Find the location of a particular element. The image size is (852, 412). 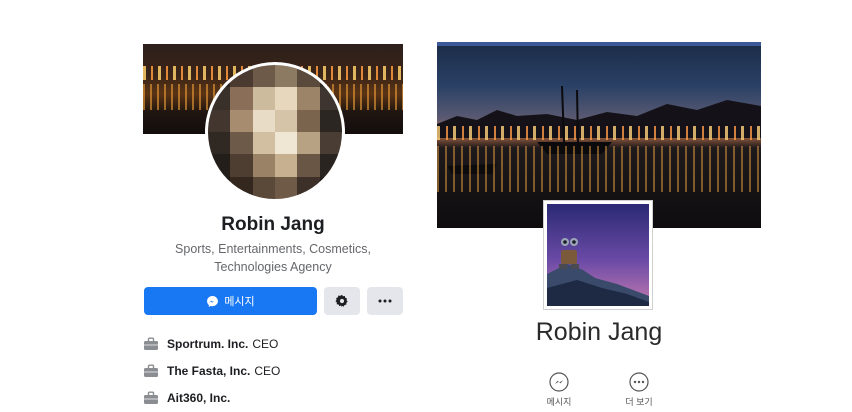

pixelated-face is located at coordinates (275, 132).